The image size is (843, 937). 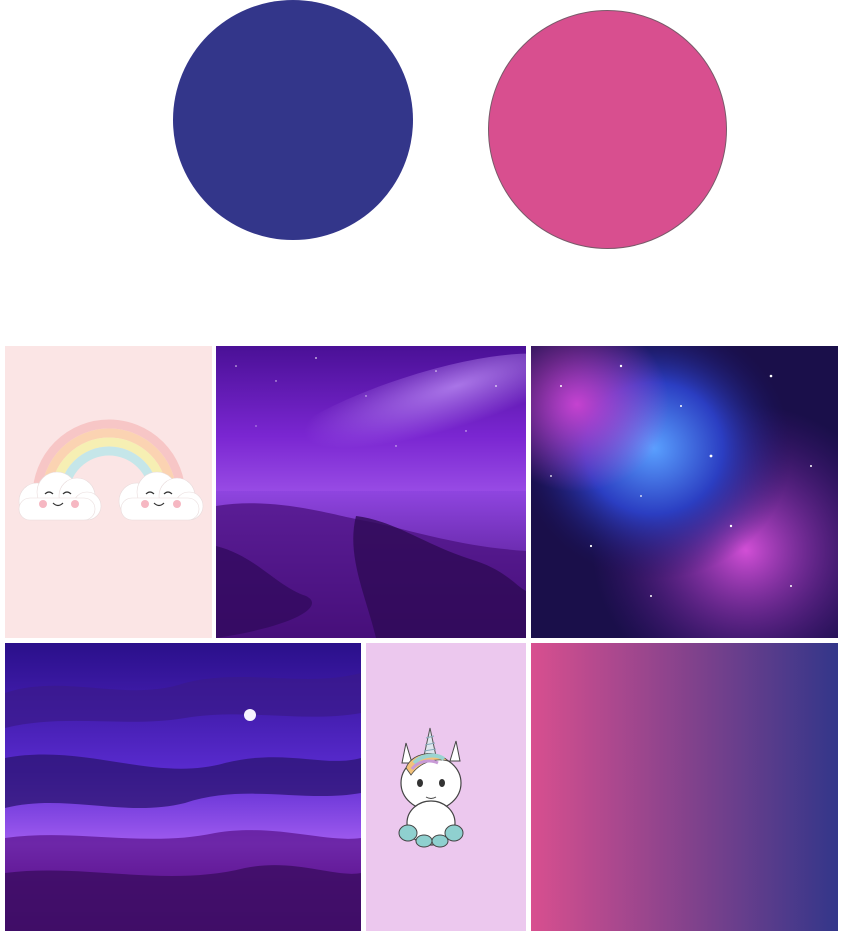 I want to click on cute-unicorn-image, so click(x=446, y=787).